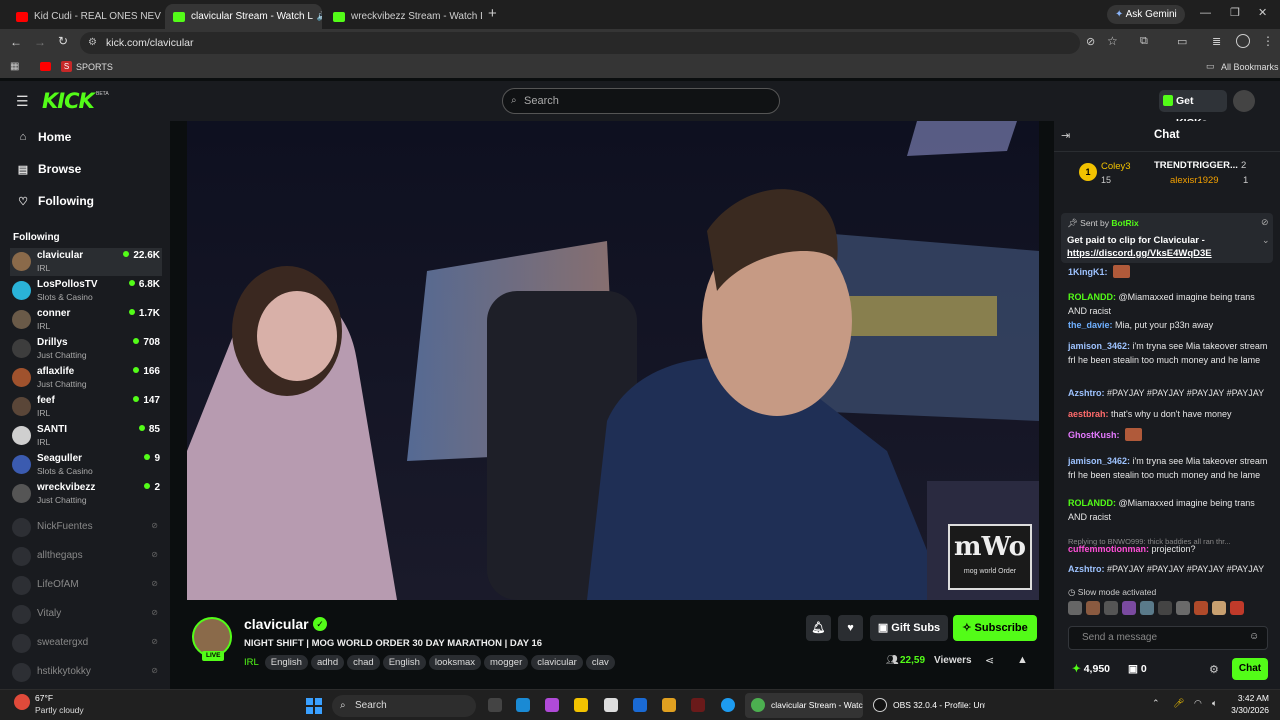 The height and width of the screenshot is (720, 1280). I want to click on stream-tag: clav, so click(600, 662).